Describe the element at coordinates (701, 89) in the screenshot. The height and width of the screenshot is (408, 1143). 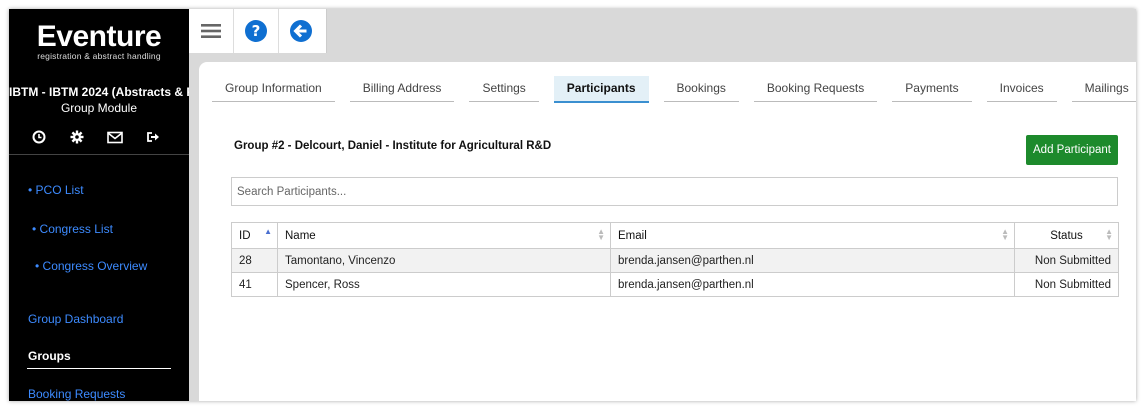
I see `tab-bookings: Bookings` at that location.